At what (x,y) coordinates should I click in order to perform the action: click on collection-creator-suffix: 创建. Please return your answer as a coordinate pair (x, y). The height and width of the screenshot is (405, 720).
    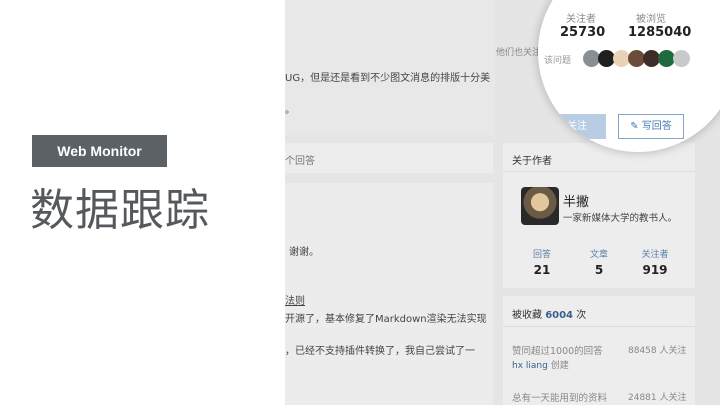
    Looking at the image, I should click on (559, 366).